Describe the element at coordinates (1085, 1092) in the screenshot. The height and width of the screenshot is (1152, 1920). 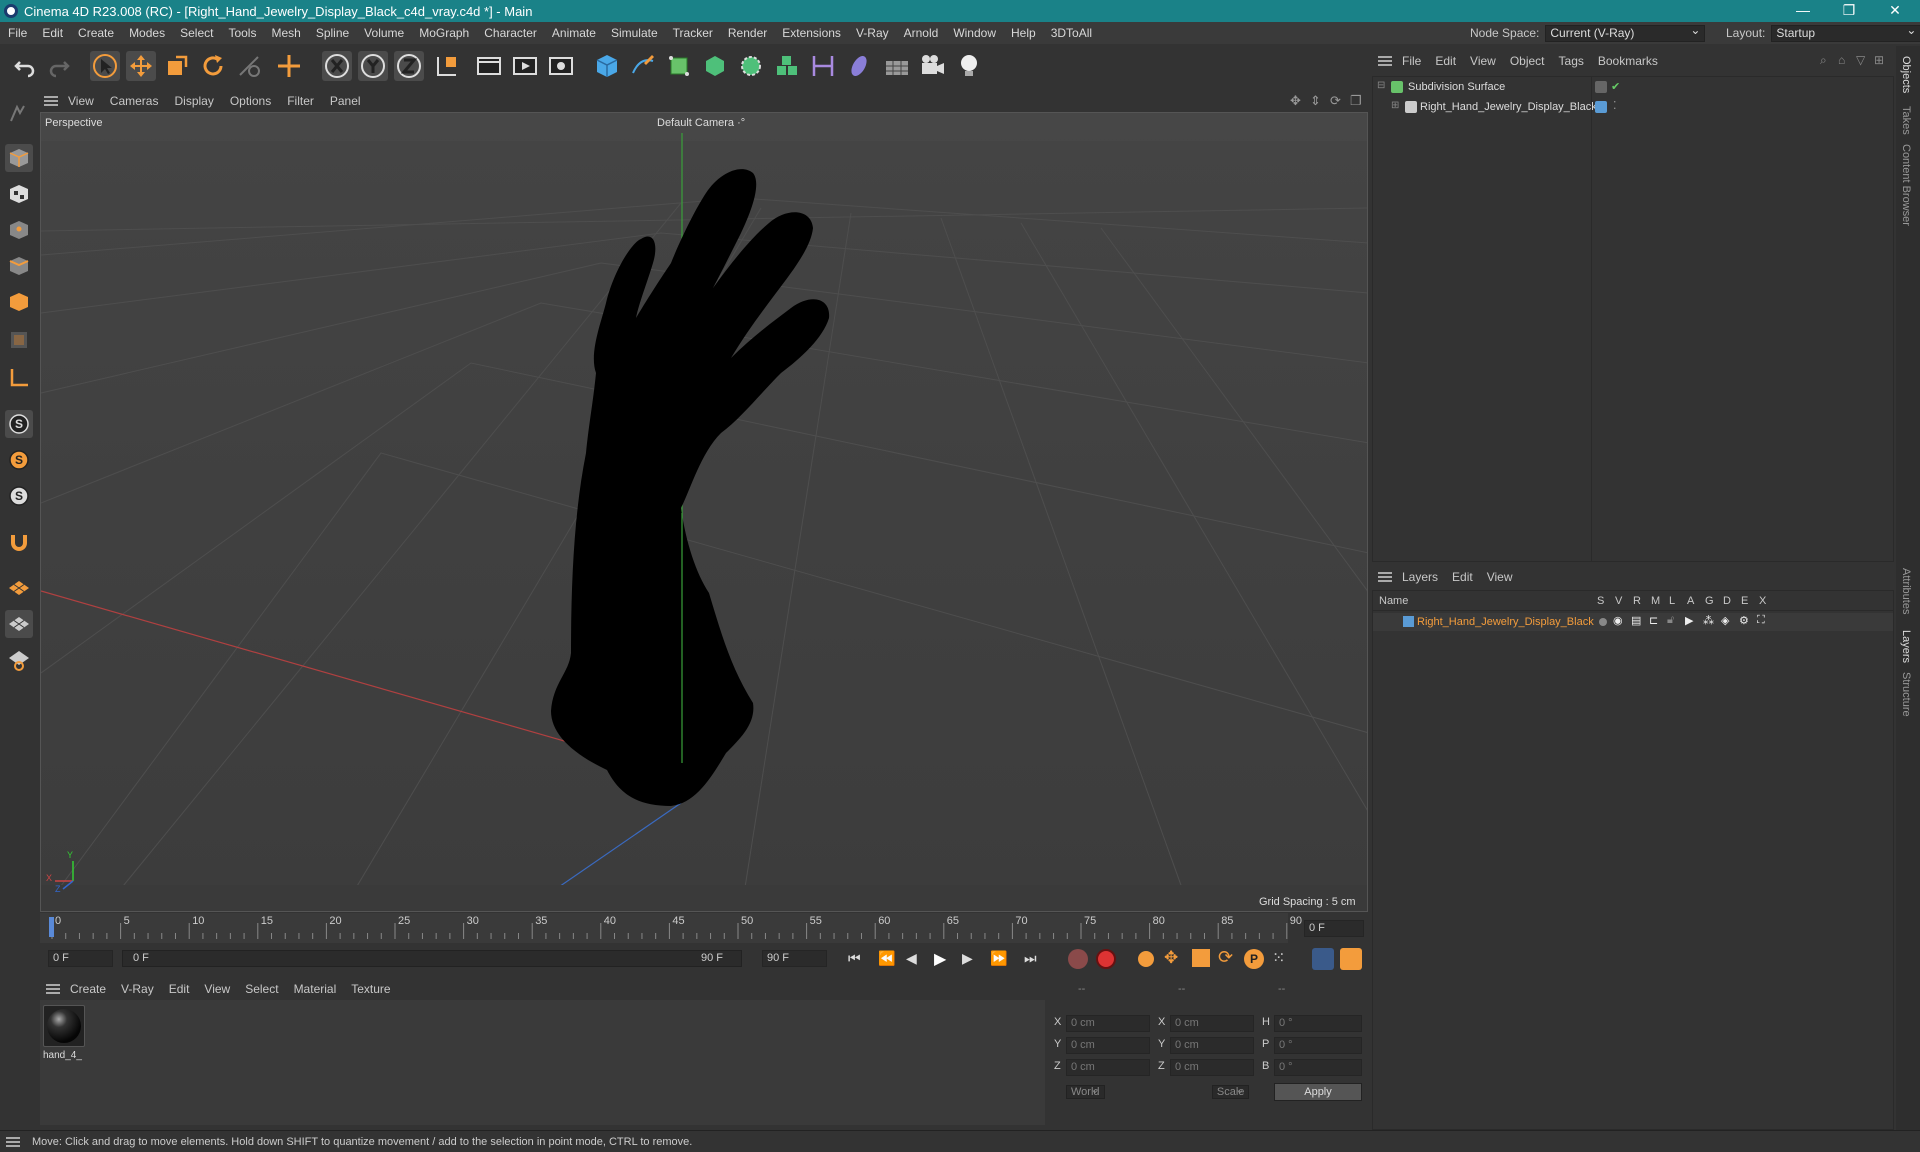
I see `coord-mode-dropdown: World` at that location.